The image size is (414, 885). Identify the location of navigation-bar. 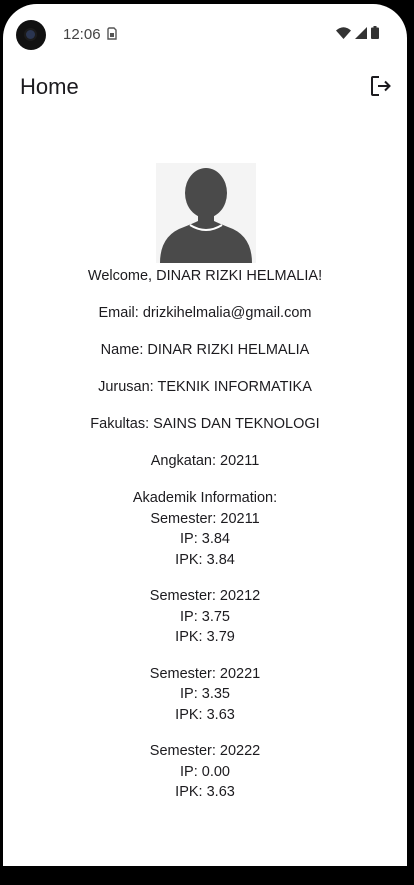
(207, 875).